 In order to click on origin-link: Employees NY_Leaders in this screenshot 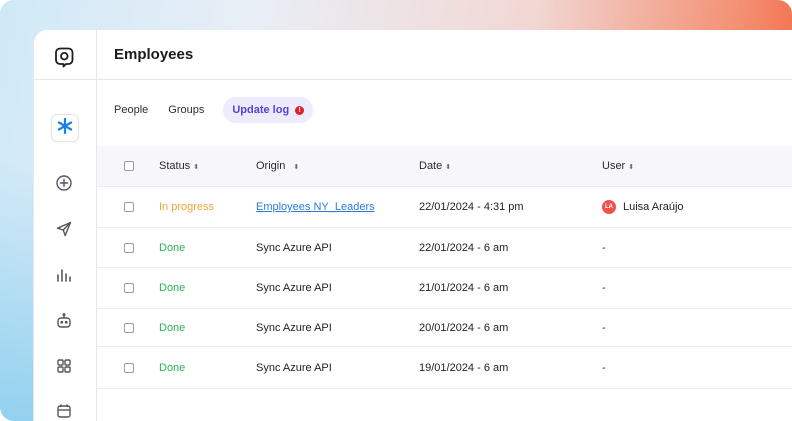, I will do `click(315, 207)`.